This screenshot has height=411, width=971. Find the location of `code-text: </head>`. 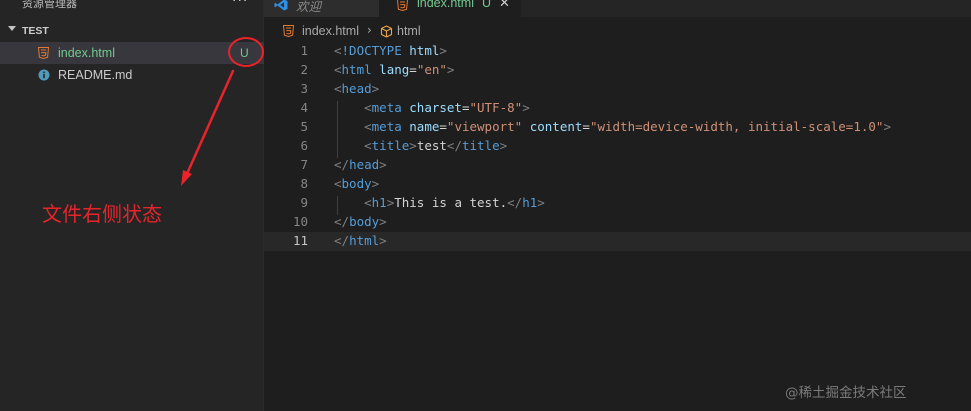

code-text: </head> is located at coordinates (360, 164).